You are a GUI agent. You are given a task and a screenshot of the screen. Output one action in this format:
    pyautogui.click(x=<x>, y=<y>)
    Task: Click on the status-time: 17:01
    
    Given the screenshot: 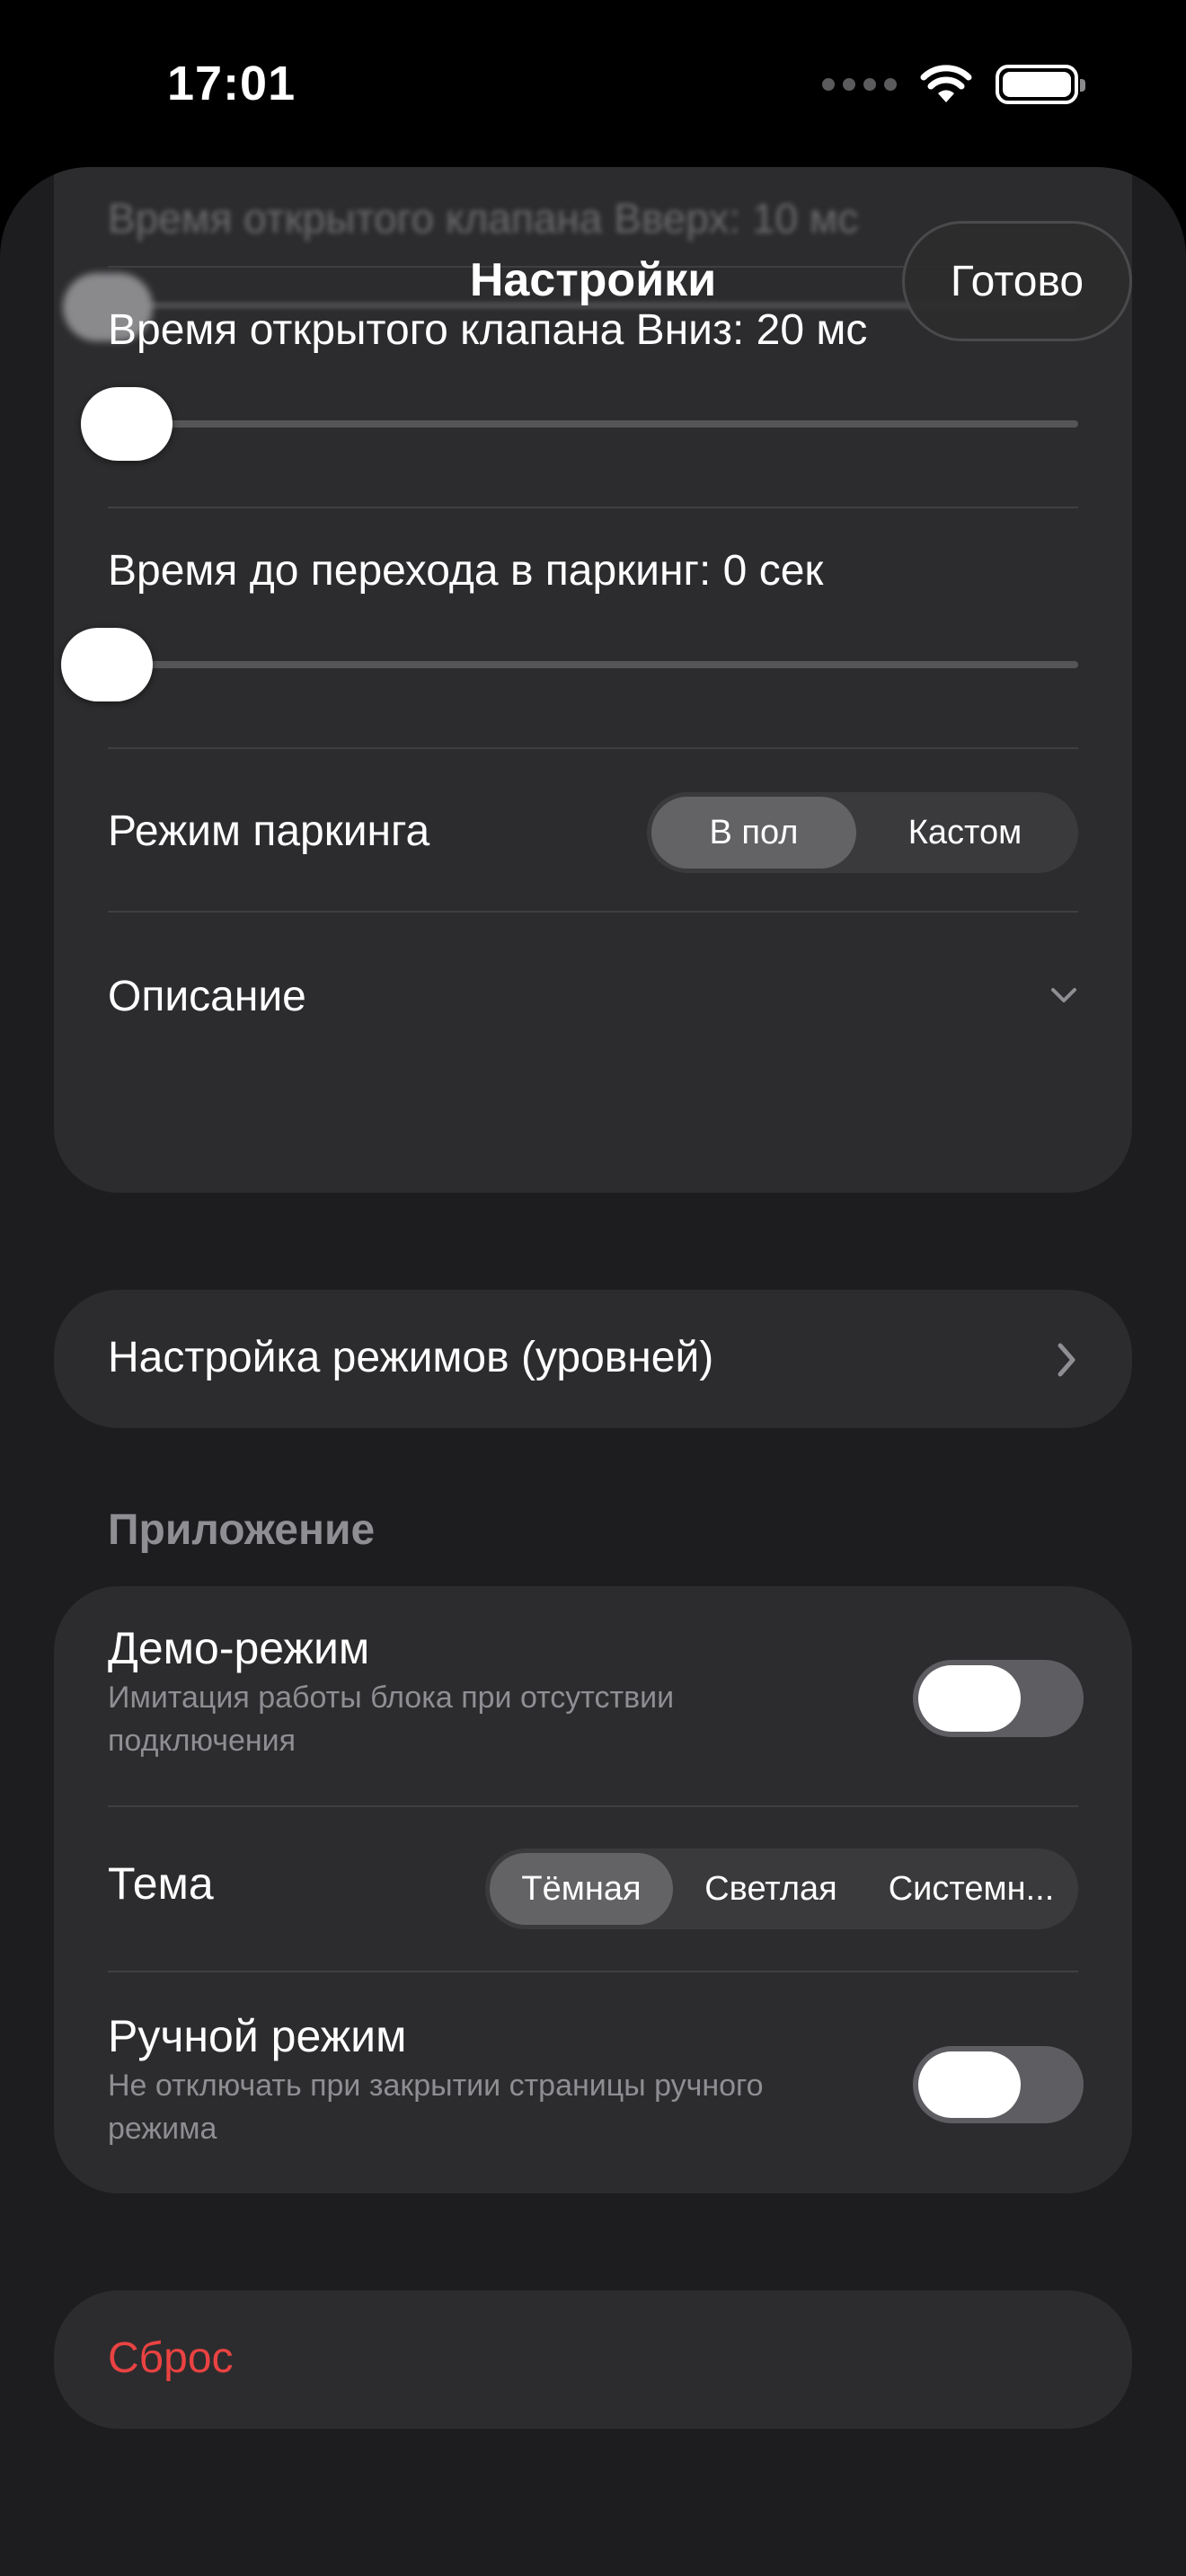 What is the action you would take?
    pyautogui.click(x=231, y=83)
    